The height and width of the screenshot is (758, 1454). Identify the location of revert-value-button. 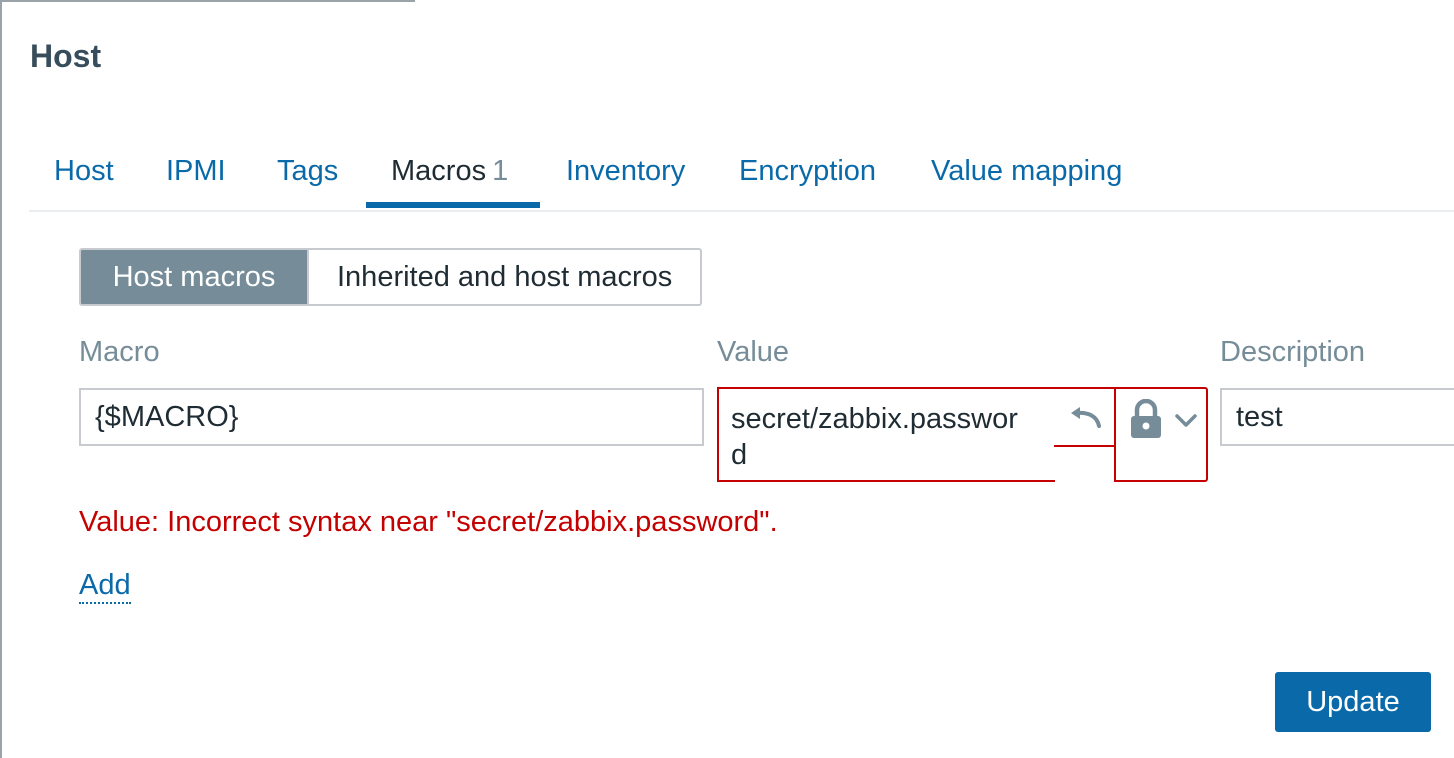
(1085, 417).